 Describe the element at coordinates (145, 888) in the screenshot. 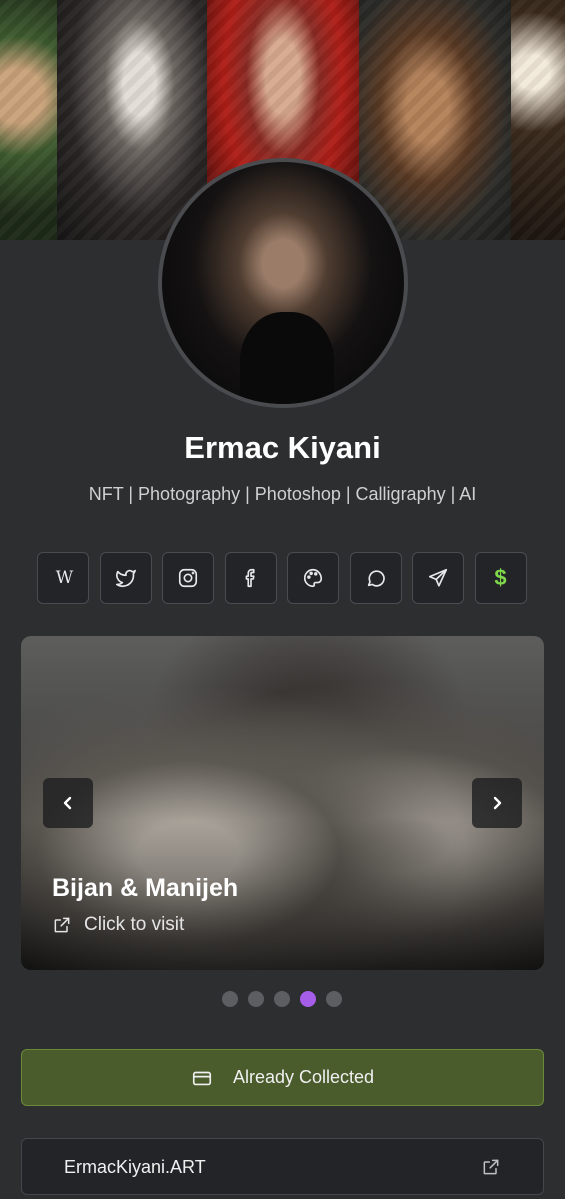

I see `carousel-slide-title: Bijan & Manijeh` at that location.